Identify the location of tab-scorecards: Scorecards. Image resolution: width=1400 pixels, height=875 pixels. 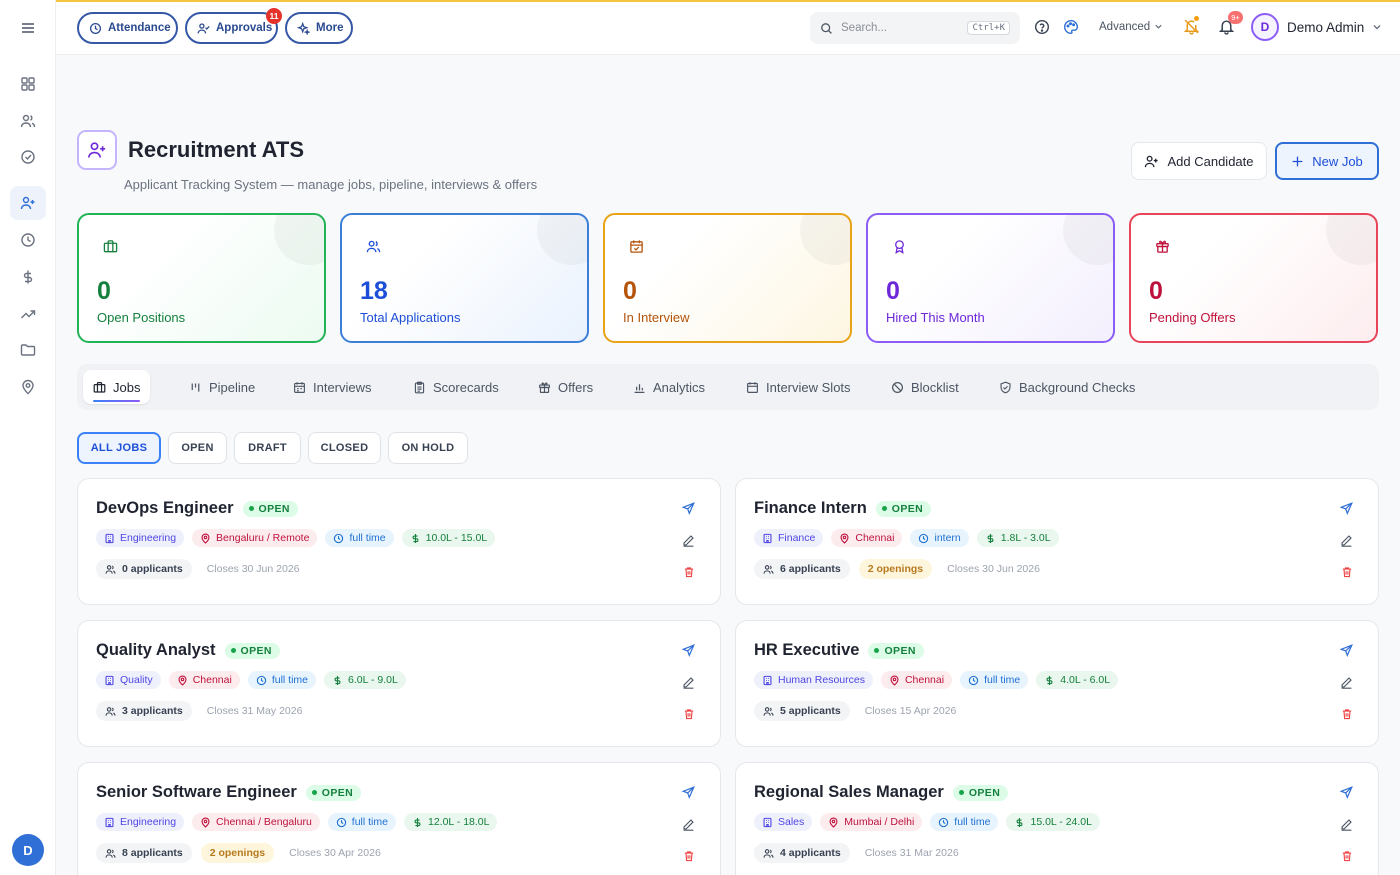
(456, 387).